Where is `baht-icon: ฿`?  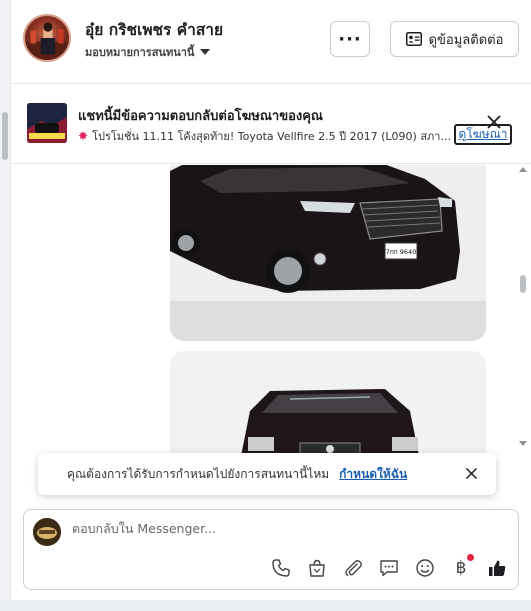
baht-icon: ฿ is located at coordinates (461, 568).